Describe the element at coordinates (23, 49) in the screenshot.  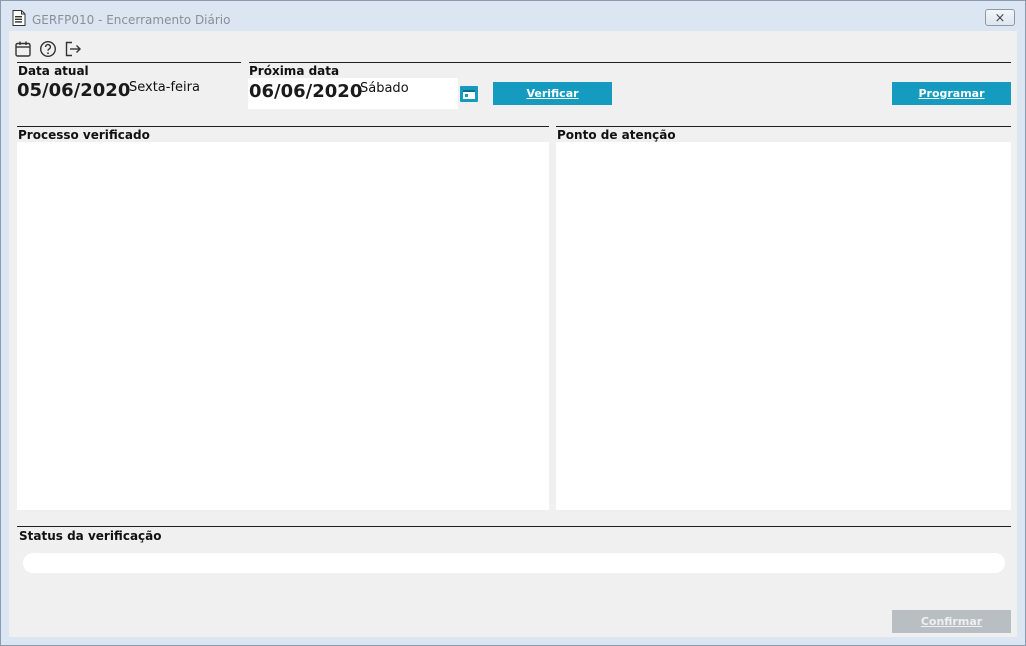
I see `calendar-icon` at that location.